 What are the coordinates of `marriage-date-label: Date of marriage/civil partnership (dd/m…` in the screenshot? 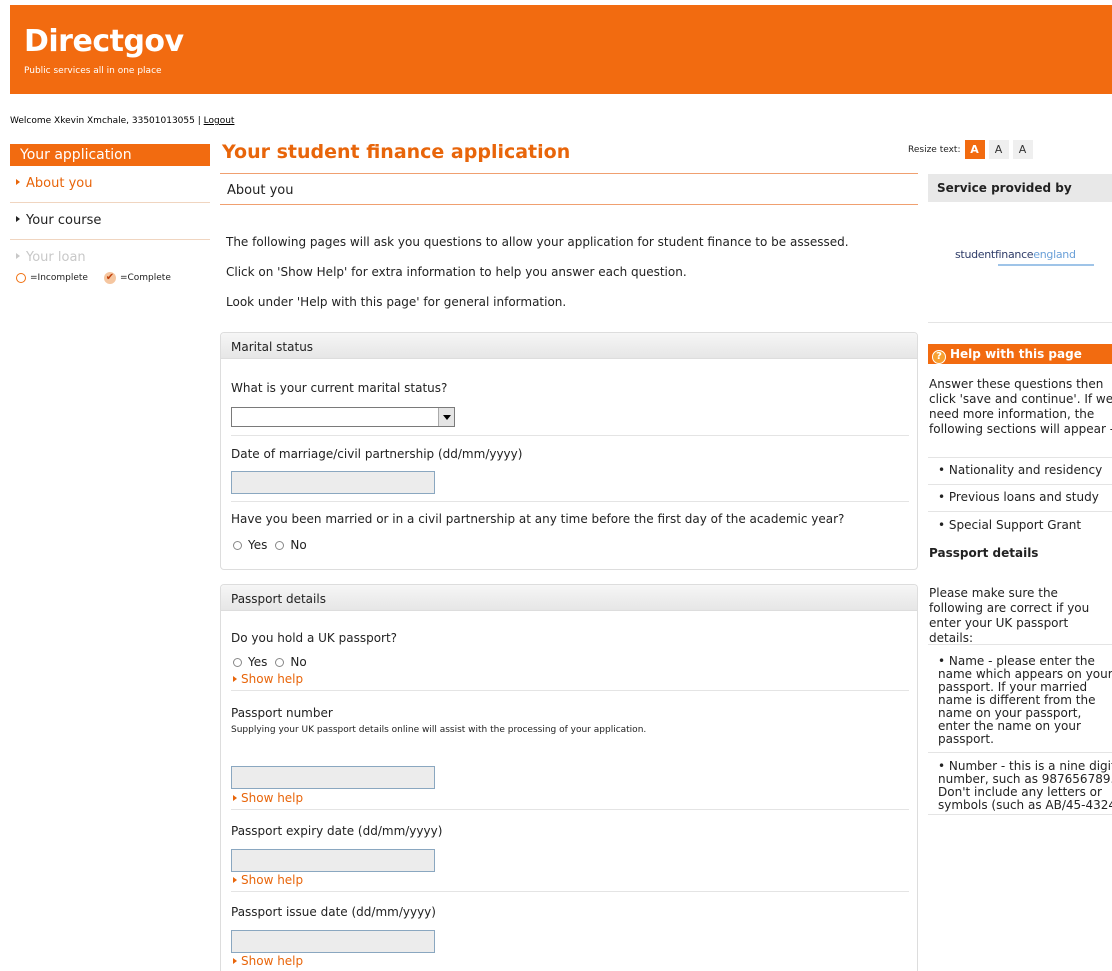 It's located at (377, 454).